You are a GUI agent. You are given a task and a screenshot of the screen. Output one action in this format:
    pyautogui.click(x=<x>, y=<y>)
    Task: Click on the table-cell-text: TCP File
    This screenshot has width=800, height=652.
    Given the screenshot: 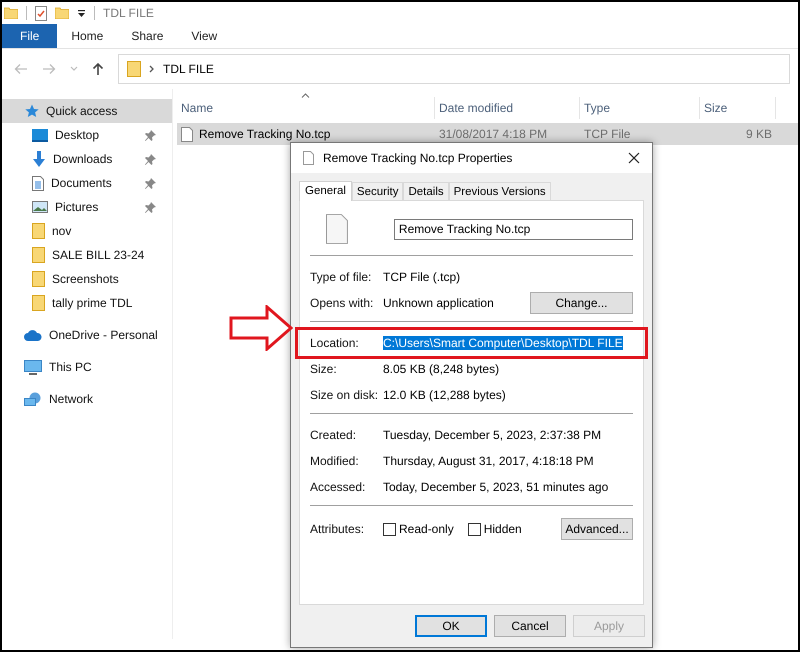 What is the action you would take?
    pyautogui.click(x=607, y=134)
    